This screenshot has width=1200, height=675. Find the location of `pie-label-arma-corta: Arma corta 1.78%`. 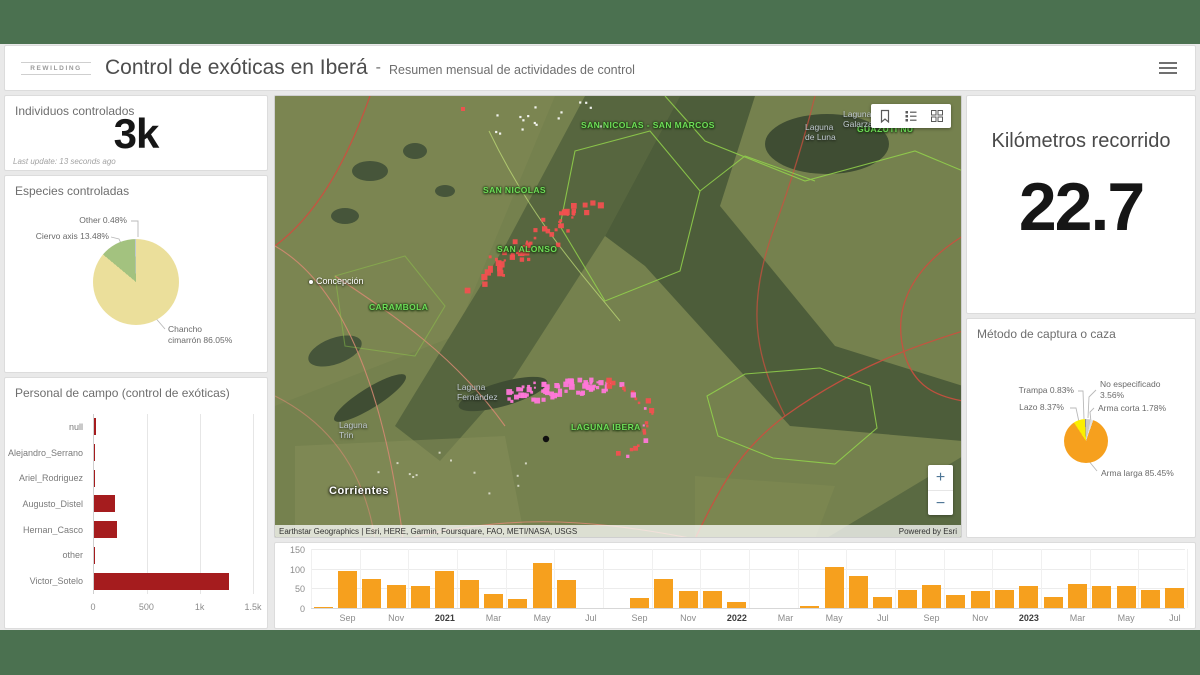

pie-label-arma-corta: Arma corta 1.78% is located at coordinates (1132, 408).